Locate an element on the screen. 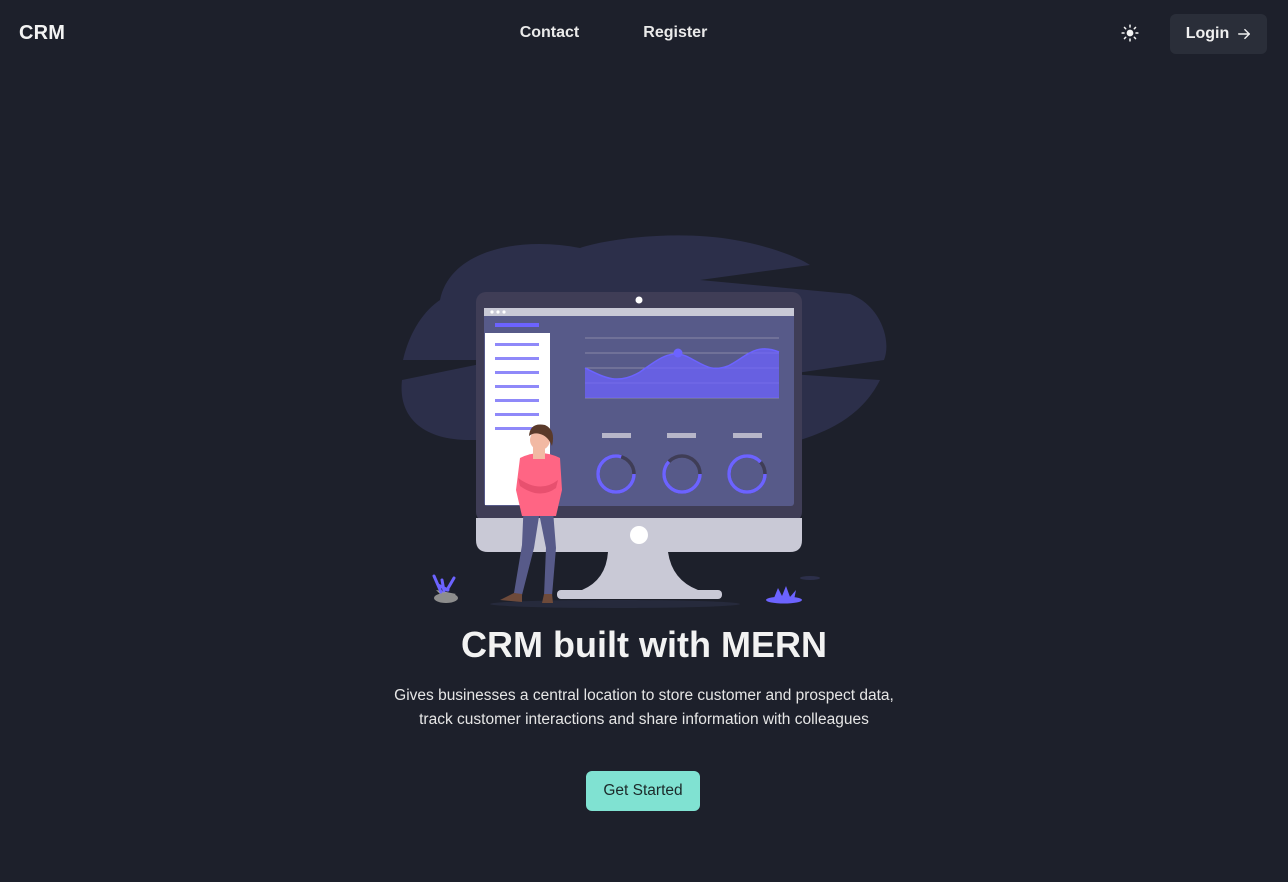 The height and width of the screenshot is (882, 1288). nav-links: Contact Register is located at coordinates (644, 33).